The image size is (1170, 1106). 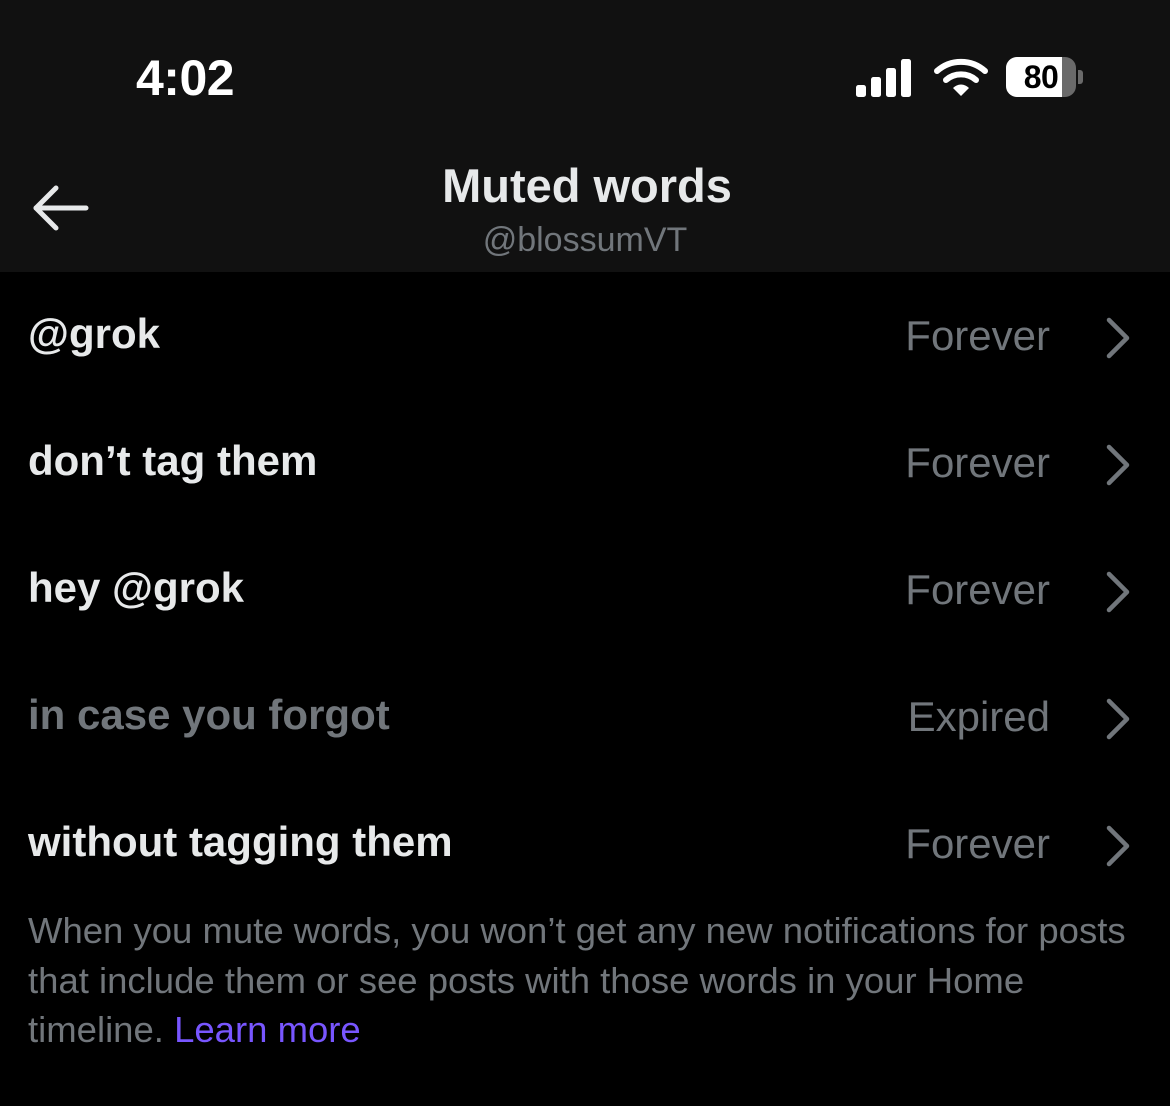 What do you see at coordinates (585, 716) in the screenshot?
I see `muted-word-row-expired: in case you forgot Expired` at bounding box center [585, 716].